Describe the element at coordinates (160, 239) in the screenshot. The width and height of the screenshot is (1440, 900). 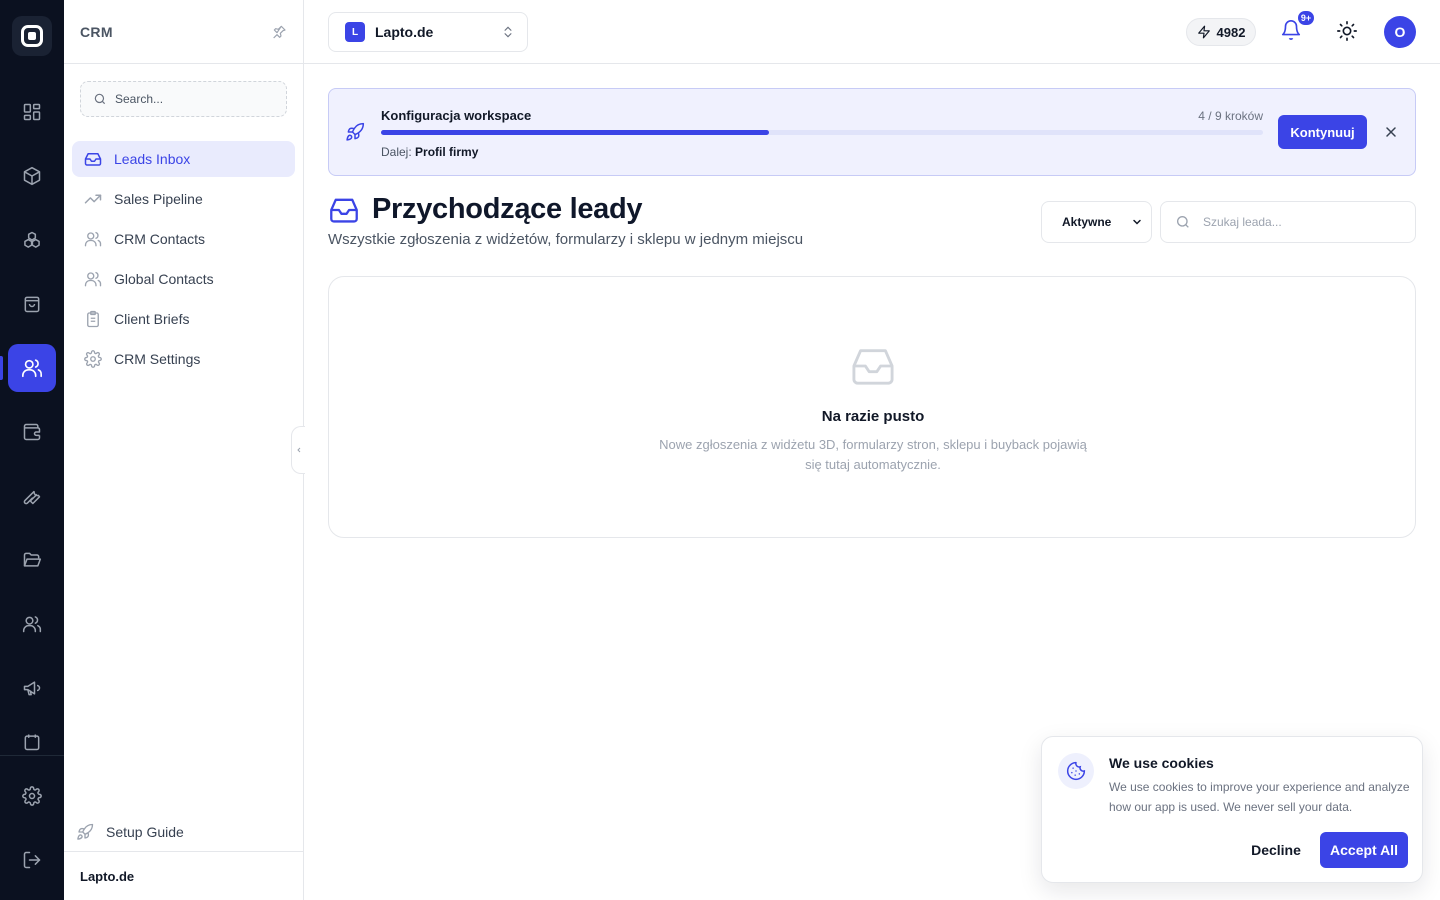
I see `sidebar-item-label: CRM Contacts` at that location.